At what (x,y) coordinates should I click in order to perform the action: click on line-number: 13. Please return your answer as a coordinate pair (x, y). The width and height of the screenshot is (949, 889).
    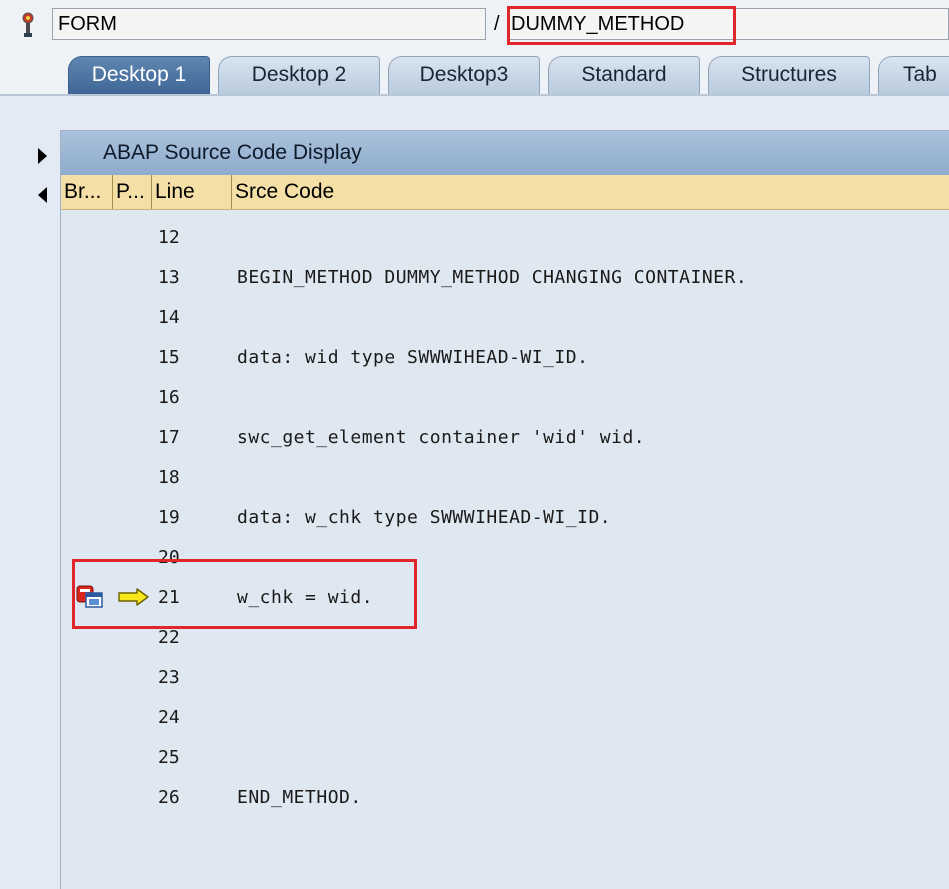
    Looking at the image, I should click on (169, 277).